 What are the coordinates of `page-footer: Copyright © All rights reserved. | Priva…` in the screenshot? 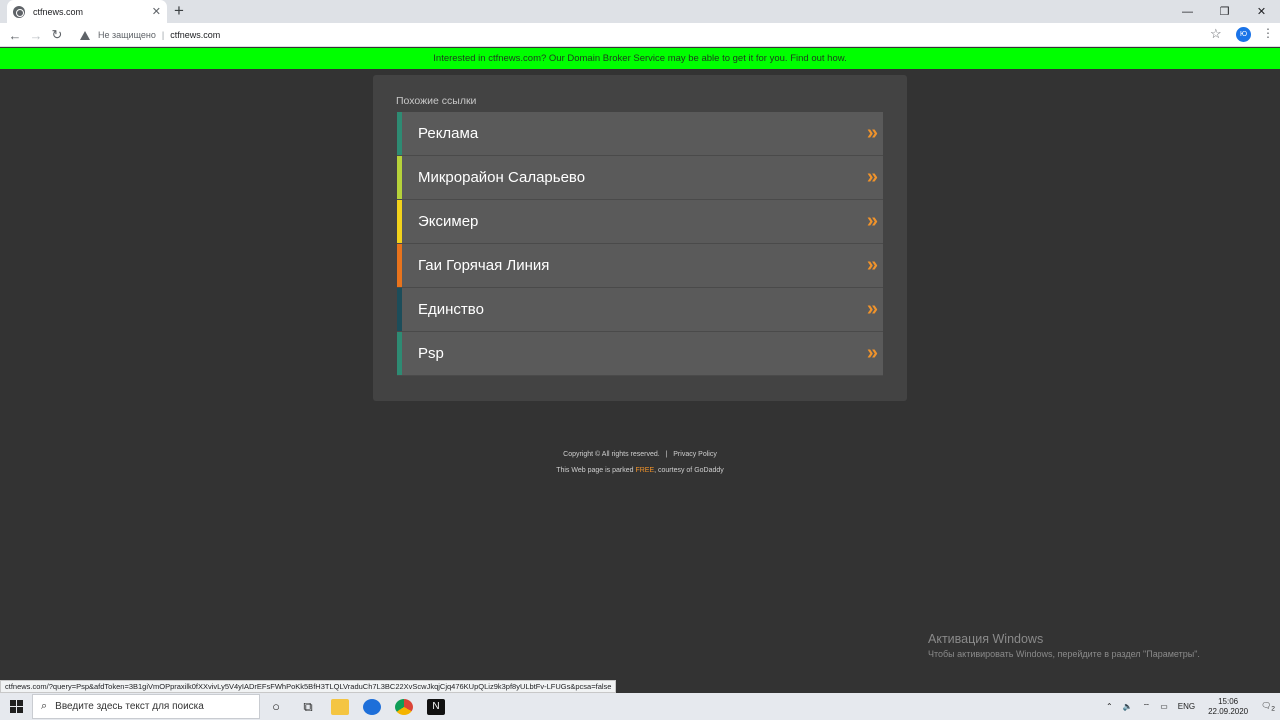 It's located at (640, 462).